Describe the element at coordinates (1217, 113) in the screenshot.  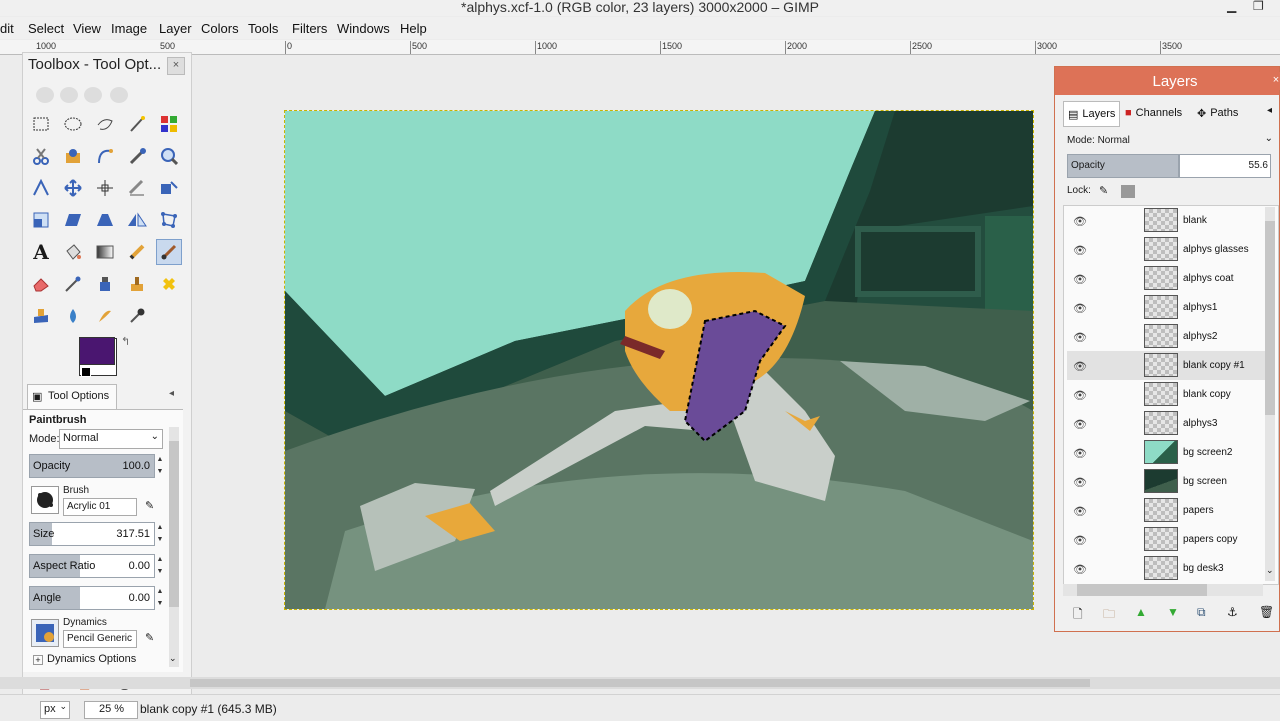
I see `tab-paths: ✥ Paths` at that location.